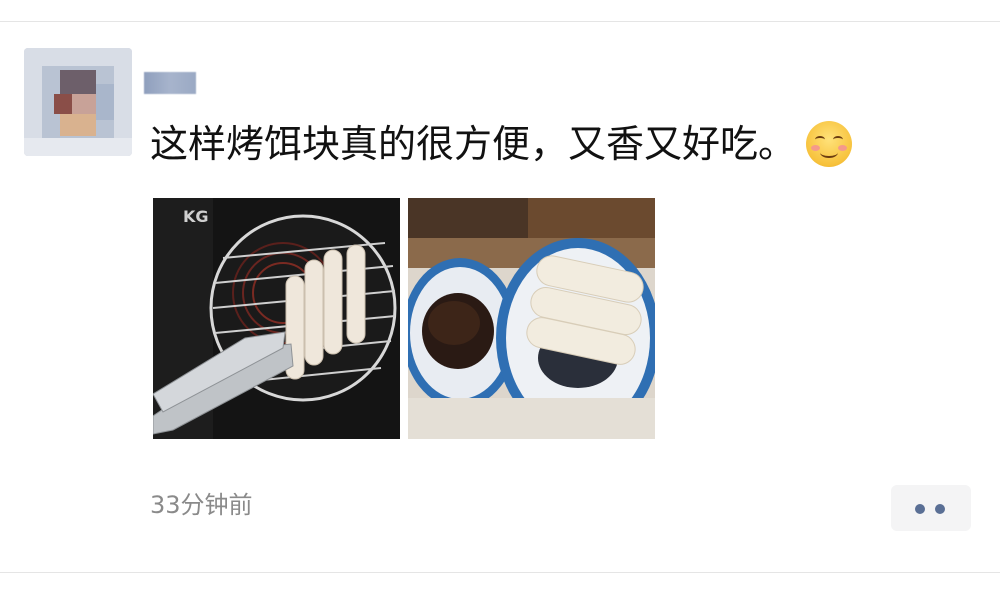  What do you see at coordinates (473, 144) in the screenshot?
I see `post-text-content: 这样烤饵块真的很方便，又香又好吃。` at bounding box center [473, 144].